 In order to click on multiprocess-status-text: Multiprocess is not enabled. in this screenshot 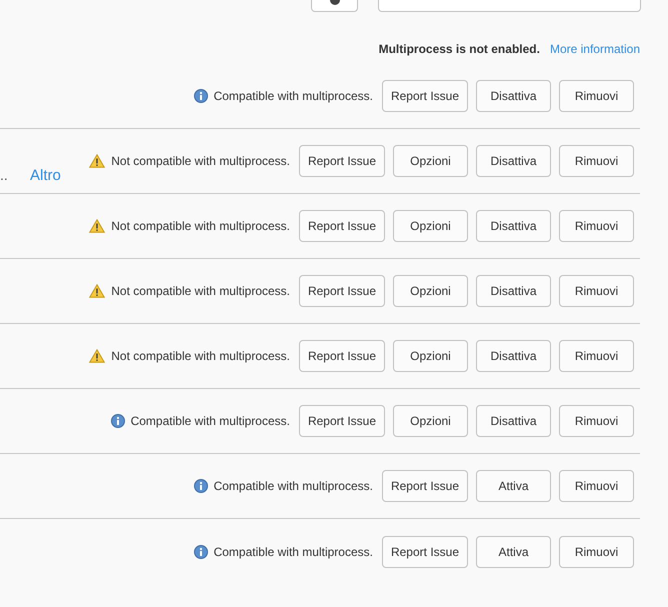, I will do `click(459, 49)`.